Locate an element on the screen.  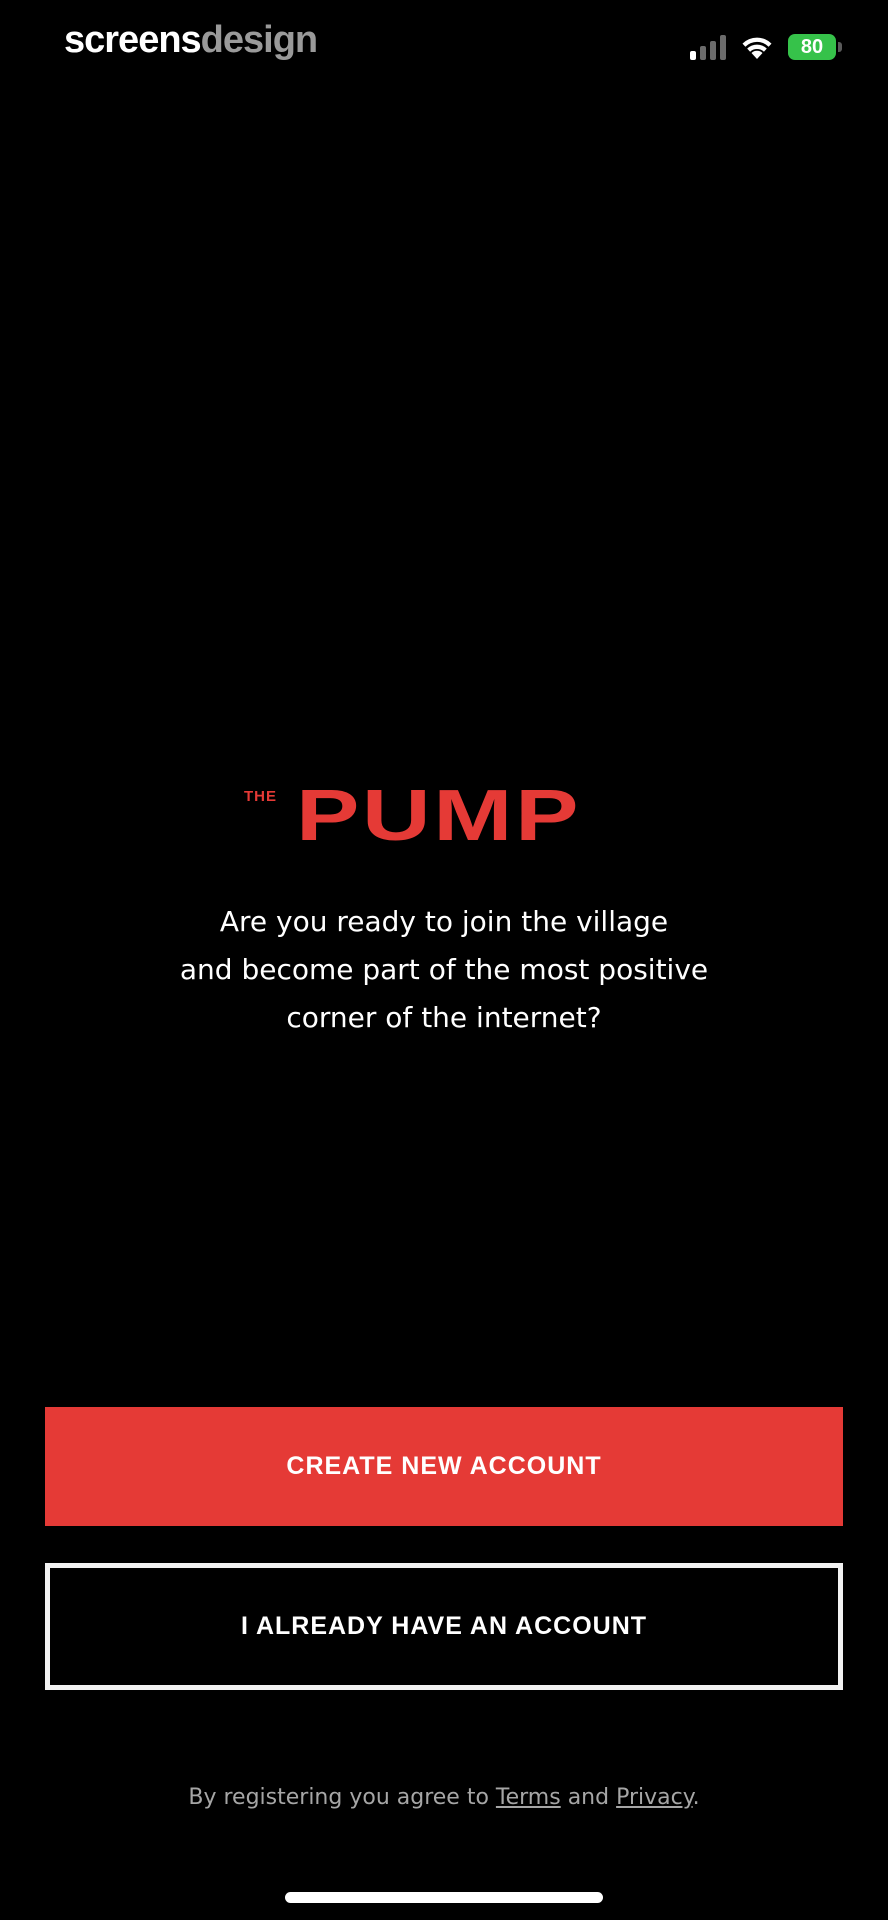
create-account-button: CREATE NEW ACCOUNT is located at coordinates (444, 1466).